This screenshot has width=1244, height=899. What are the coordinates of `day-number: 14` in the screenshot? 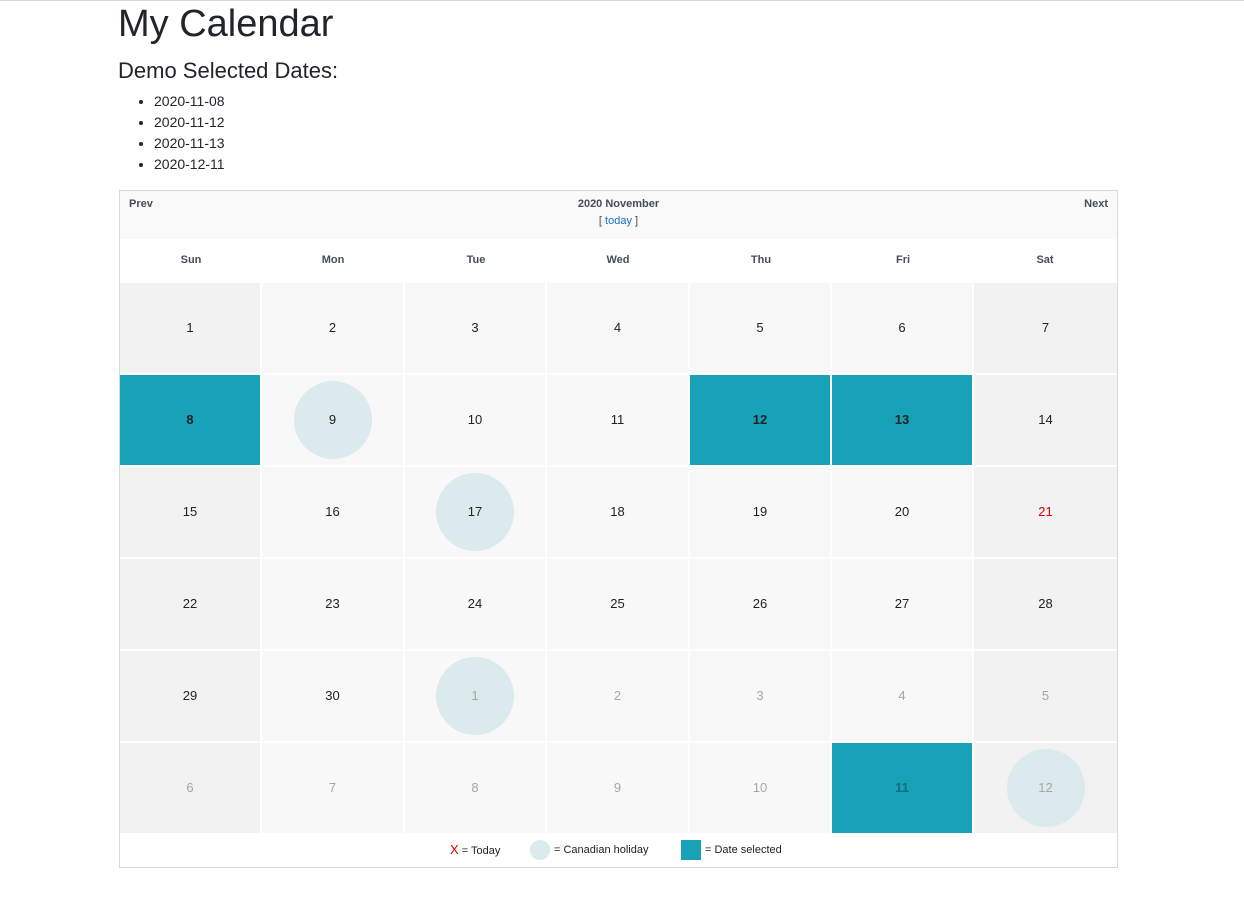 It's located at (1045, 419).